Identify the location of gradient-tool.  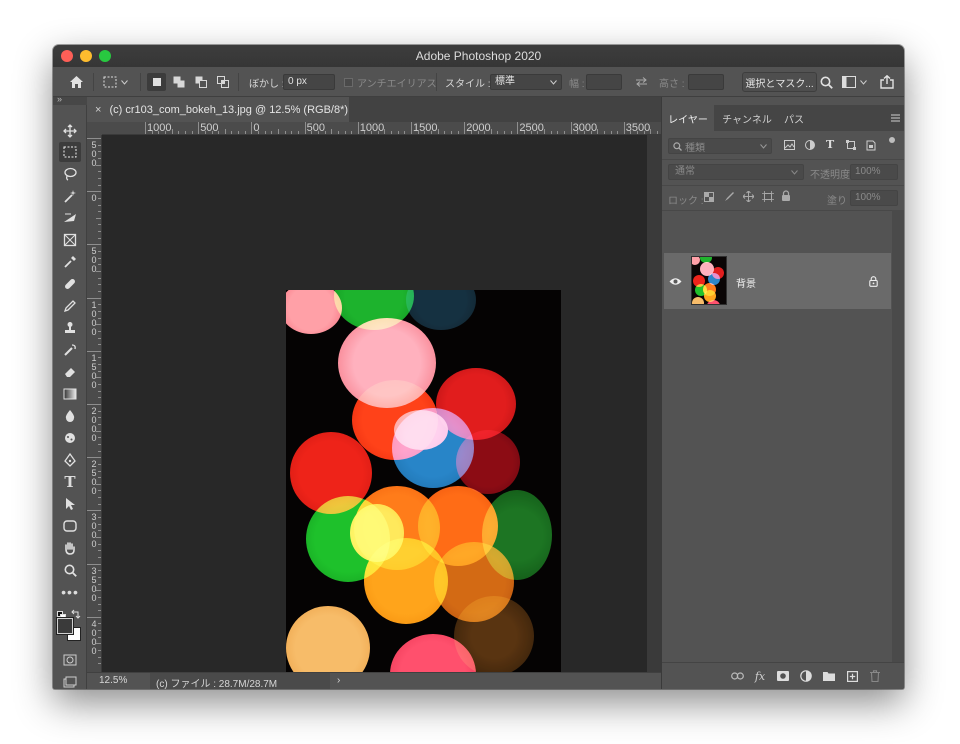
(70, 394).